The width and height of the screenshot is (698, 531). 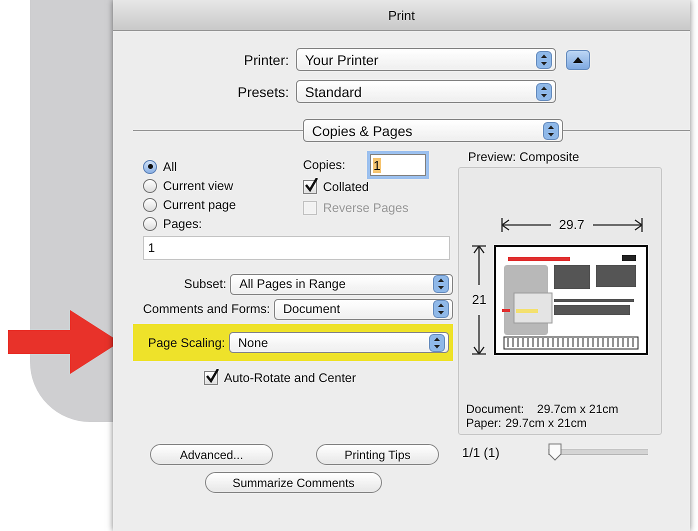 What do you see at coordinates (293, 482) in the screenshot?
I see `push-button: Summarize Comments` at bounding box center [293, 482].